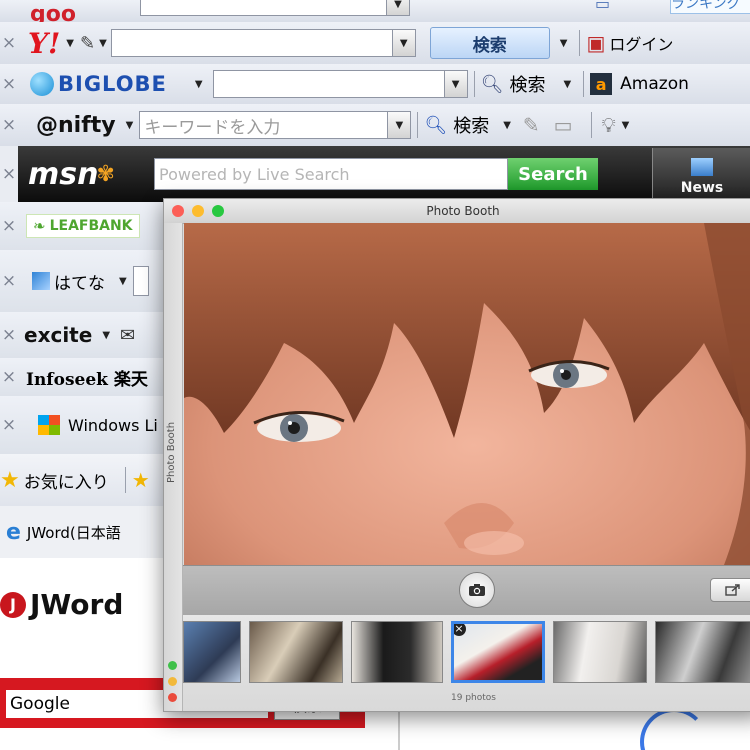 Image resolution: width=750 pixels, height=750 pixels. What do you see at coordinates (49, 425) in the screenshot?
I see `windows-flag-icon` at bounding box center [49, 425].